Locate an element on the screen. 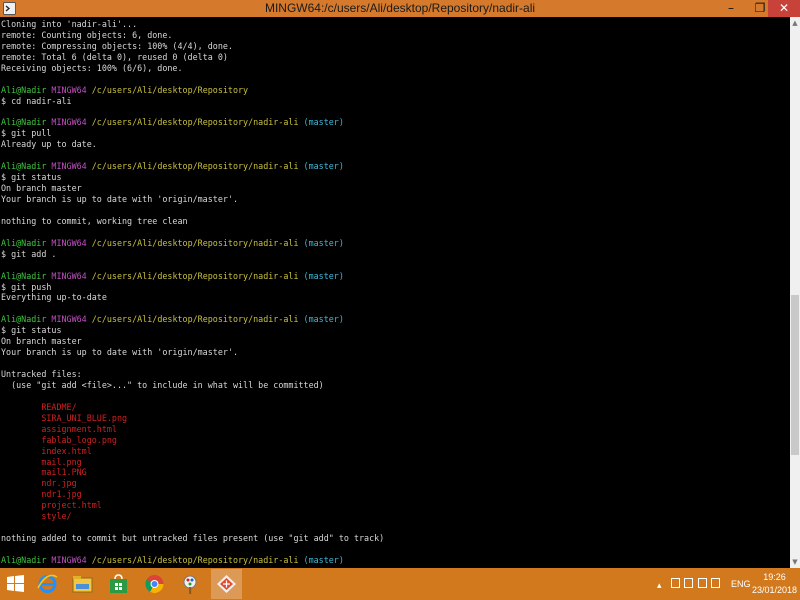 The height and width of the screenshot is (600, 800). terminal-line: $ git pull is located at coordinates (395, 133).